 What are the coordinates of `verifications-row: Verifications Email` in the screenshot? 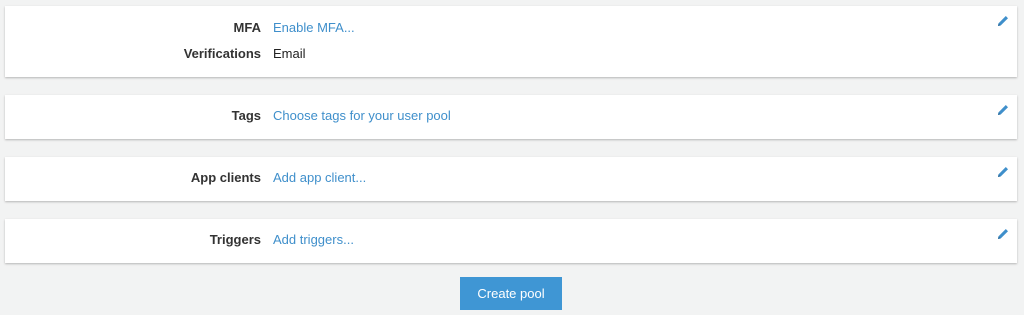 It's located at (511, 54).